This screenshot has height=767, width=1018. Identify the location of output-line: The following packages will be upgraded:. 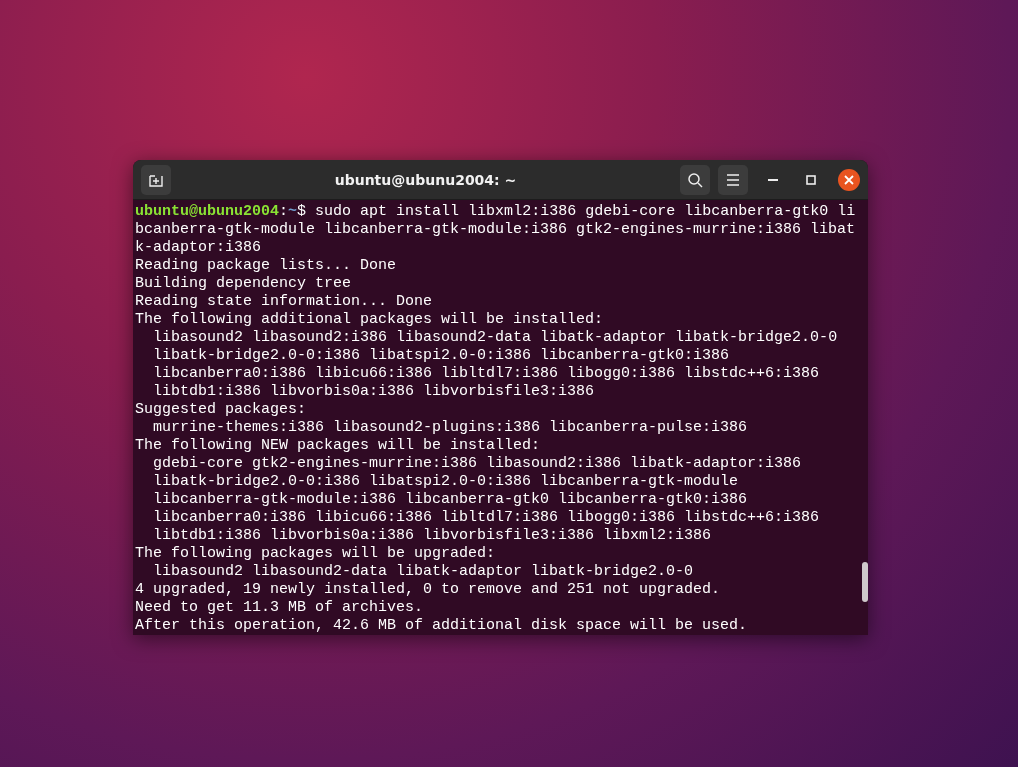
(316, 554).